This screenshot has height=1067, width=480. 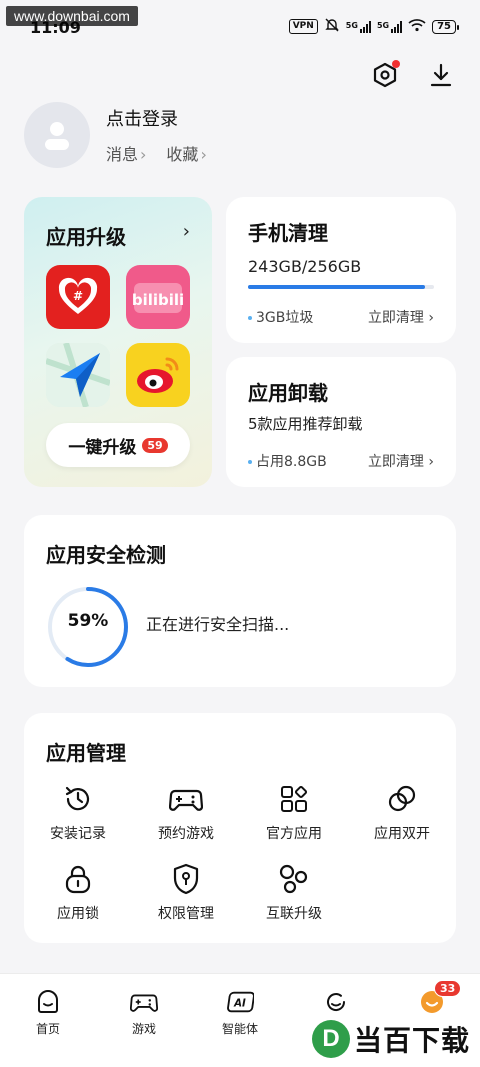 What do you see at coordinates (396, 64) in the screenshot?
I see `notification-dot` at bounding box center [396, 64].